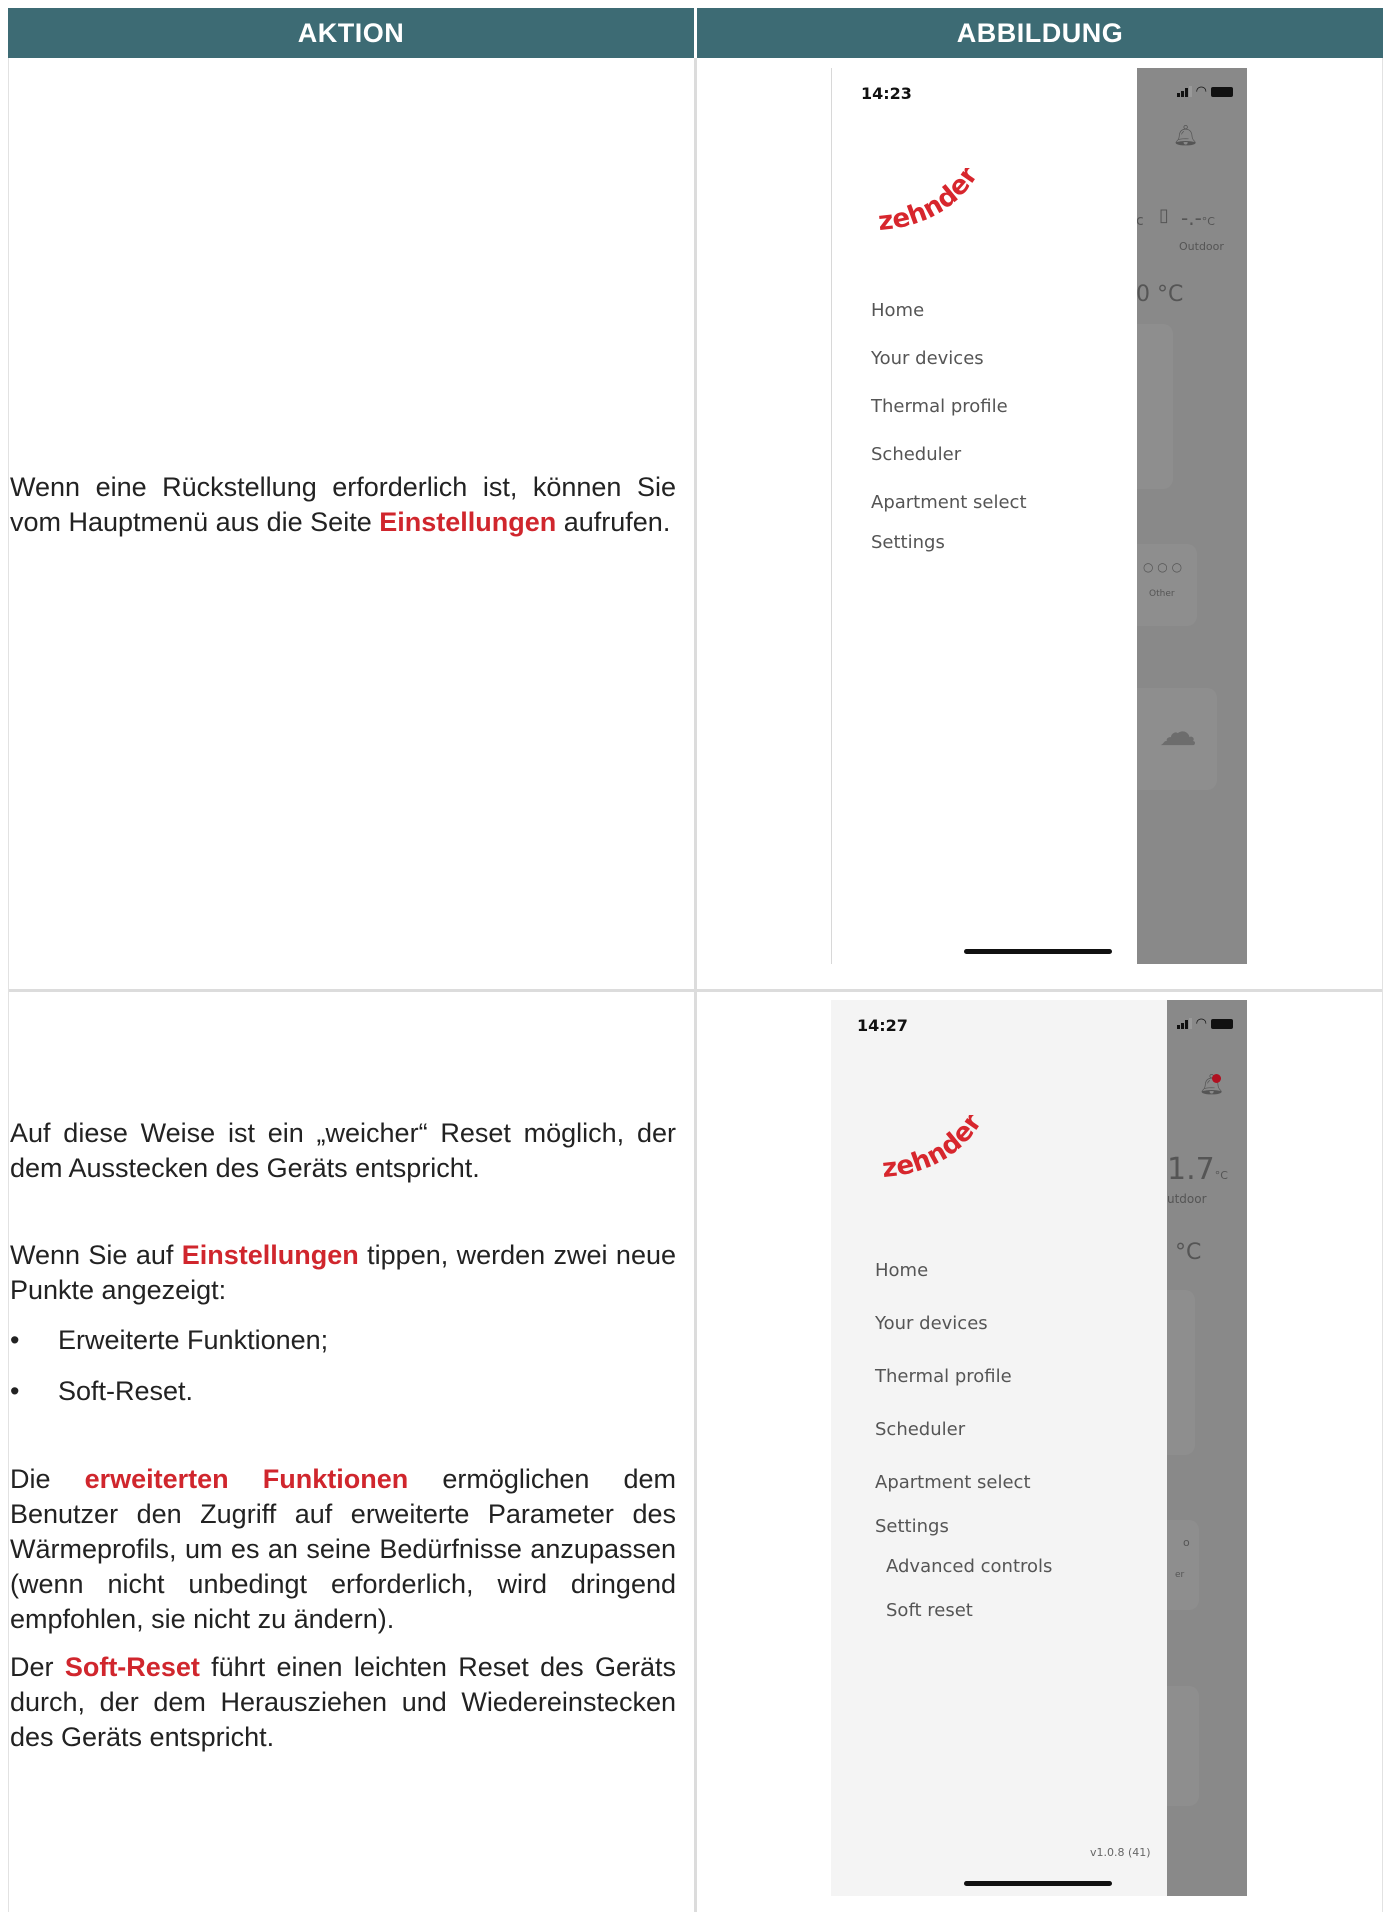 The height and width of the screenshot is (1912, 1387). What do you see at coordinates (1197, 1169) in the screenshot?
I see `bg-outdoor-temp: 1.7°C` at bounding box center [1197, 1169].